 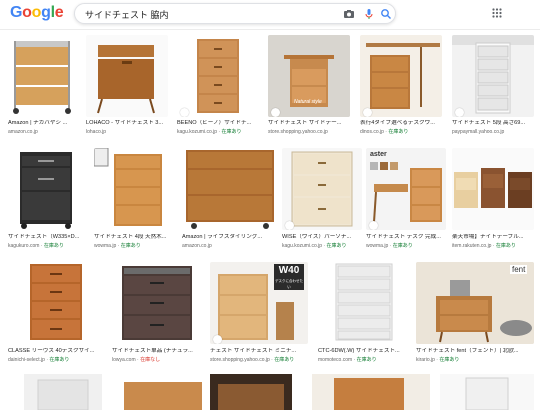 I want to click on search-query: サイドチェスト 脇内, so click(x=127, y=14).